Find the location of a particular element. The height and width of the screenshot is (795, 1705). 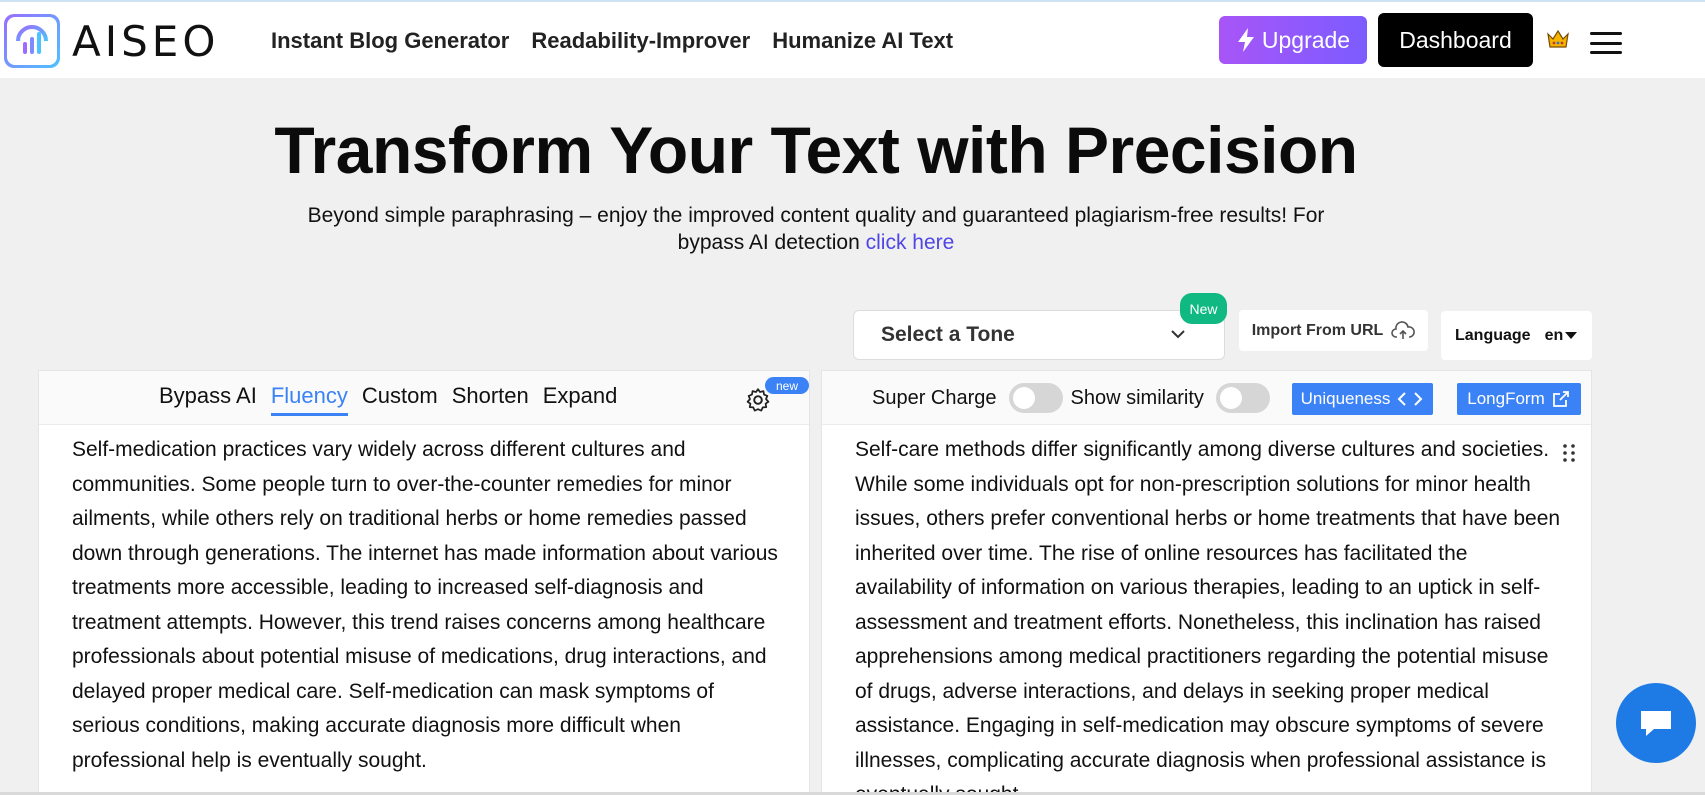

import-from-url-button: Import From URL is located at coordinates (1333, 330).